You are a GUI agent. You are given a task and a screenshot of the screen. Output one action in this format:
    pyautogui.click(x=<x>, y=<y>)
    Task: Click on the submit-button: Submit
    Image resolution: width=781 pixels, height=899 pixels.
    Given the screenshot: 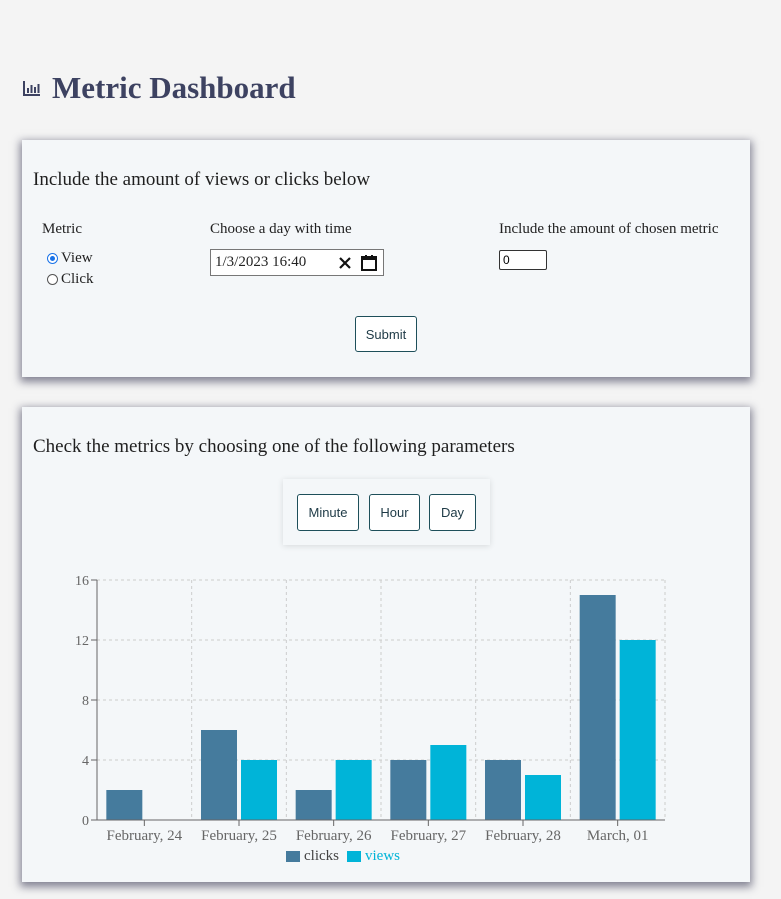 What is the action you would take?
    pyautogui.click(x=386, y=334)
    